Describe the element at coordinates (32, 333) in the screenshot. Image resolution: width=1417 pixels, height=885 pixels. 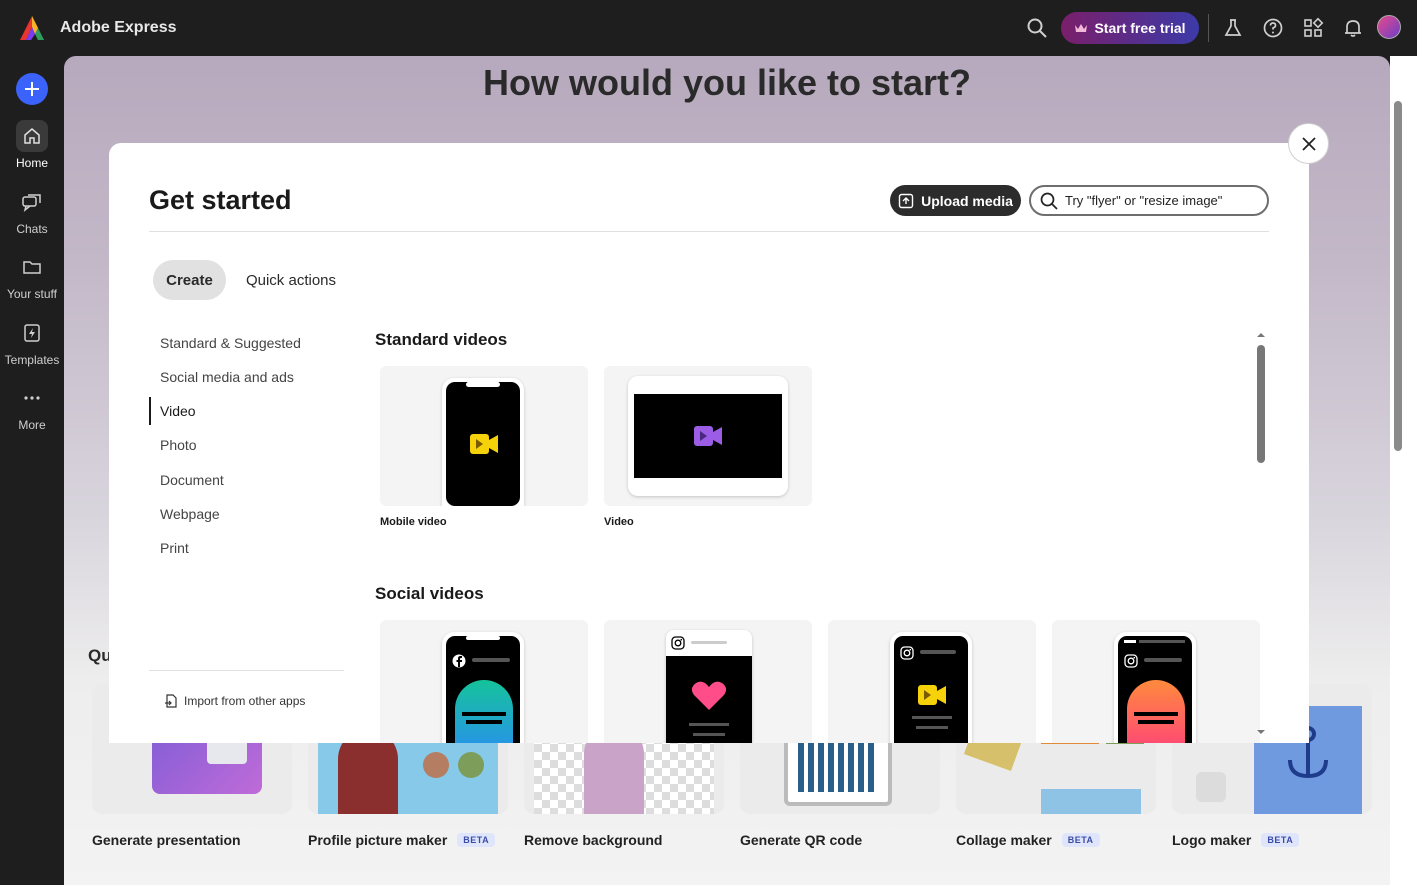
I see `templates-icon` at that location.